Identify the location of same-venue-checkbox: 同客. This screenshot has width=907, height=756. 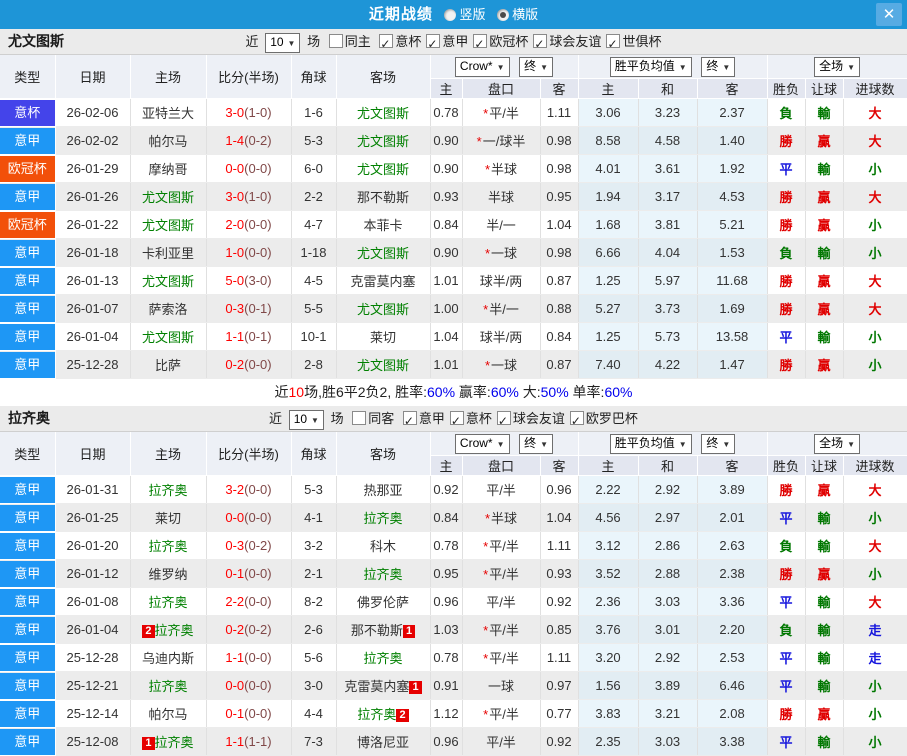
(373, 418).